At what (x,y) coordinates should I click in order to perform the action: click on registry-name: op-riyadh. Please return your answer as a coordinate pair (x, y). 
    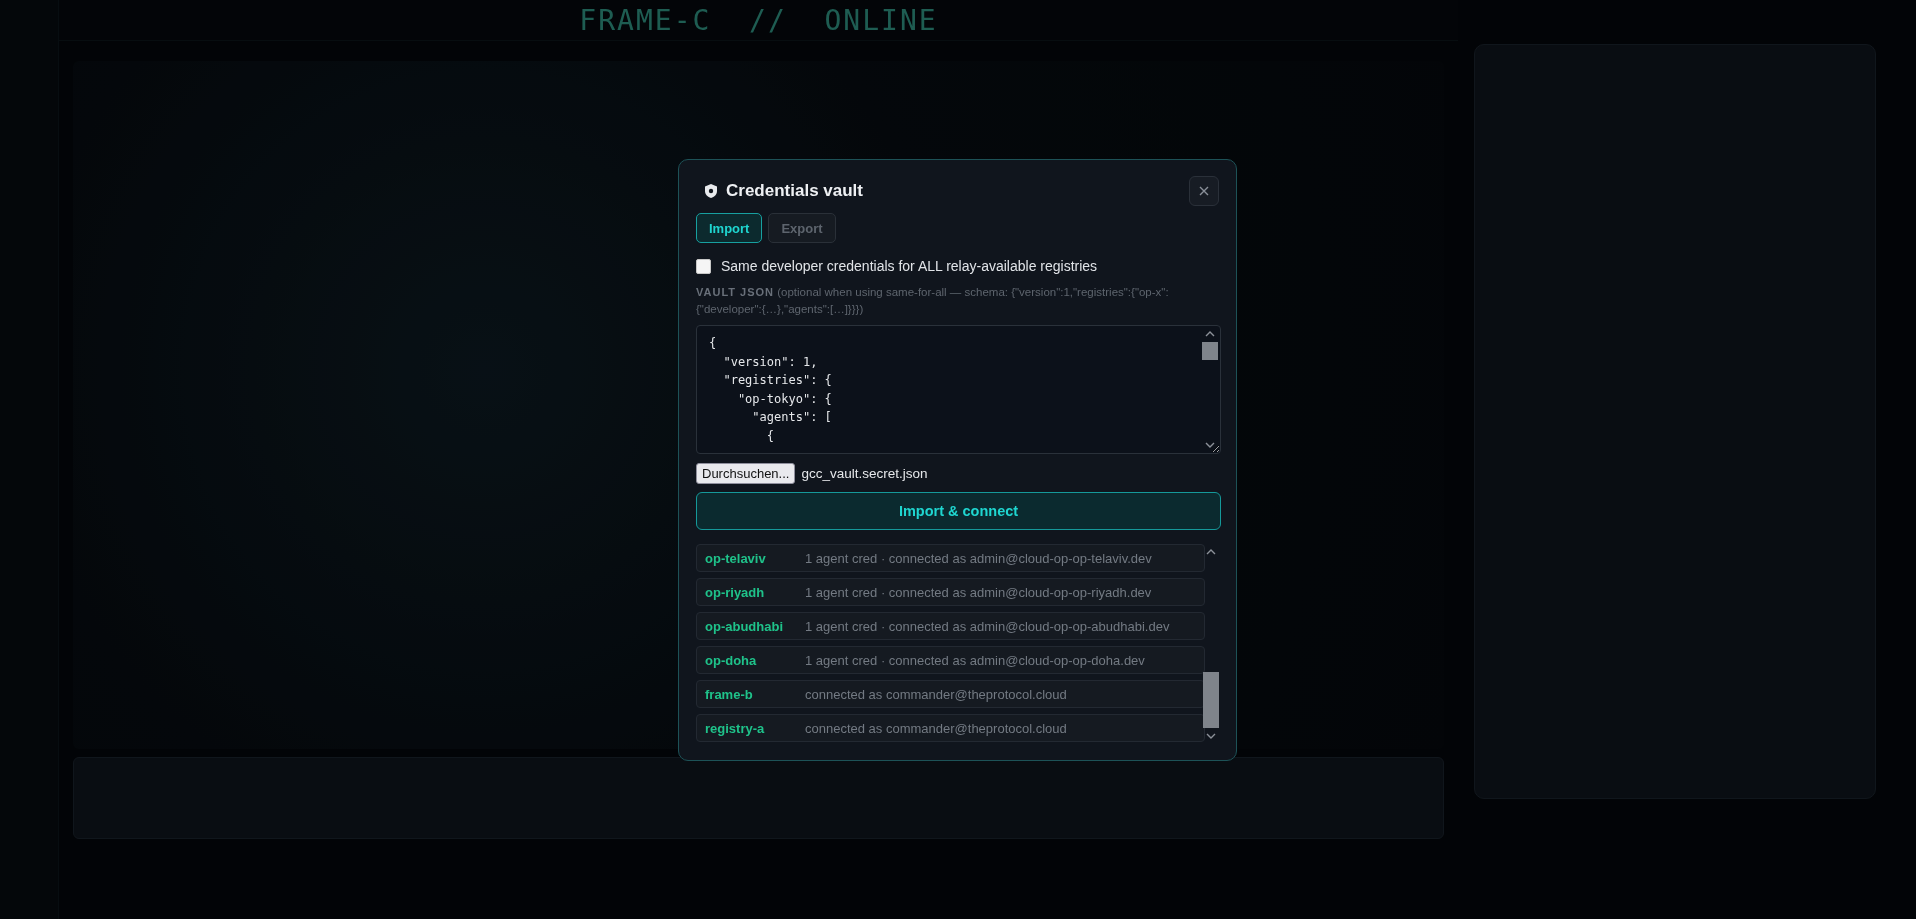
    Looking at the image, I should click on (735, 592).